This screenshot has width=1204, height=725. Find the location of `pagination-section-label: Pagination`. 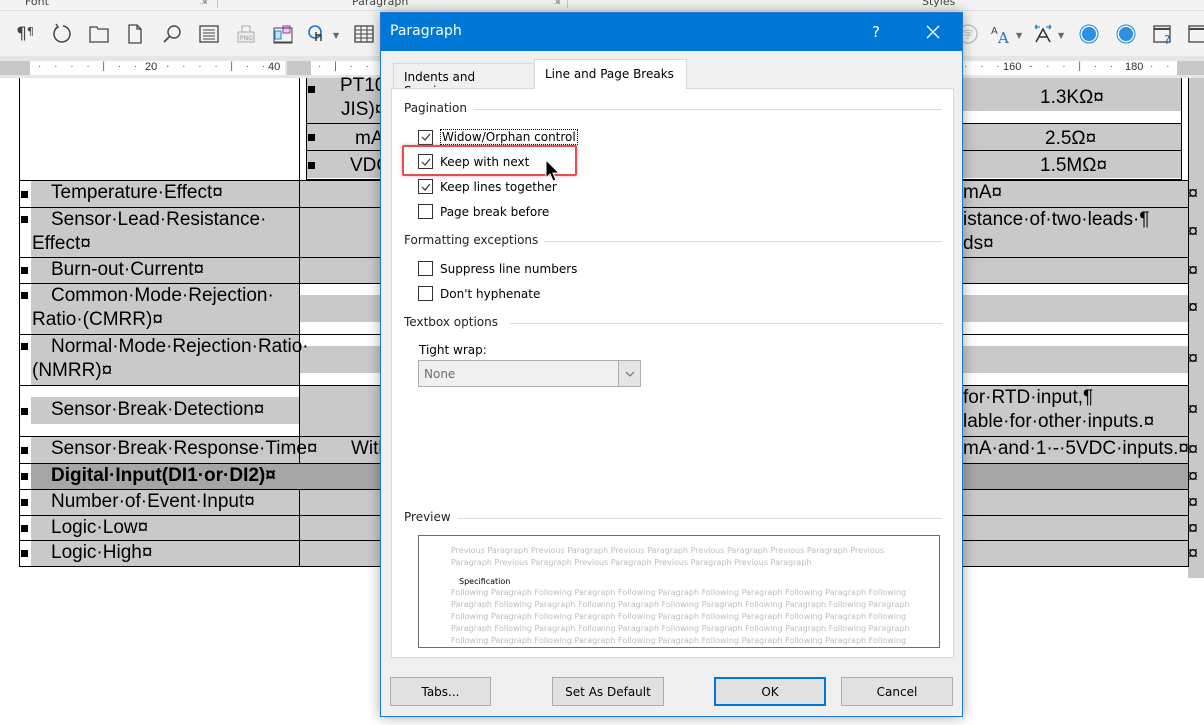

pagination-section-label: Pagination is located at coordinates (438, 108).